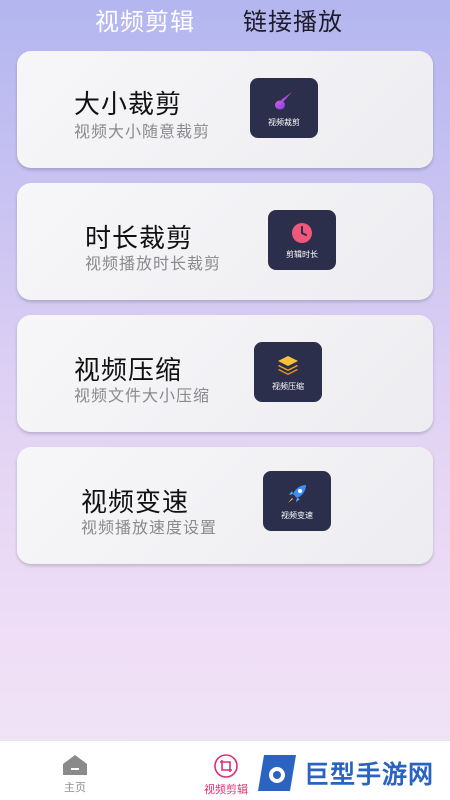  I want to click on nav-edit-label: 视频剪辑, so click(226, 789).